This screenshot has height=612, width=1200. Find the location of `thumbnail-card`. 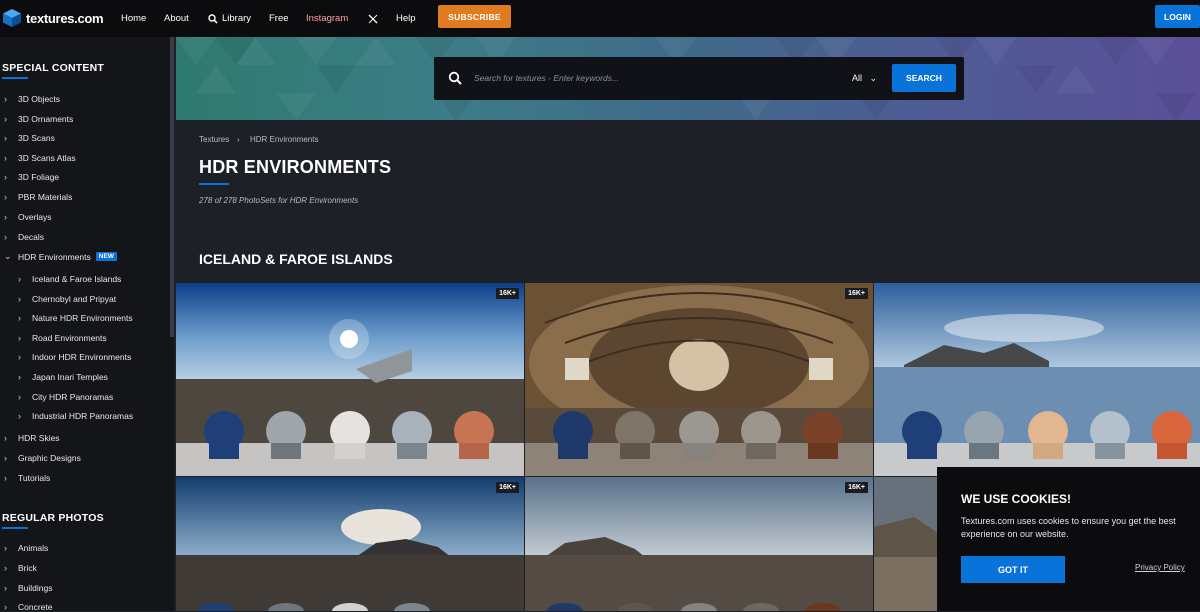

thumbnail-card is located at coordinates (1037, 379).